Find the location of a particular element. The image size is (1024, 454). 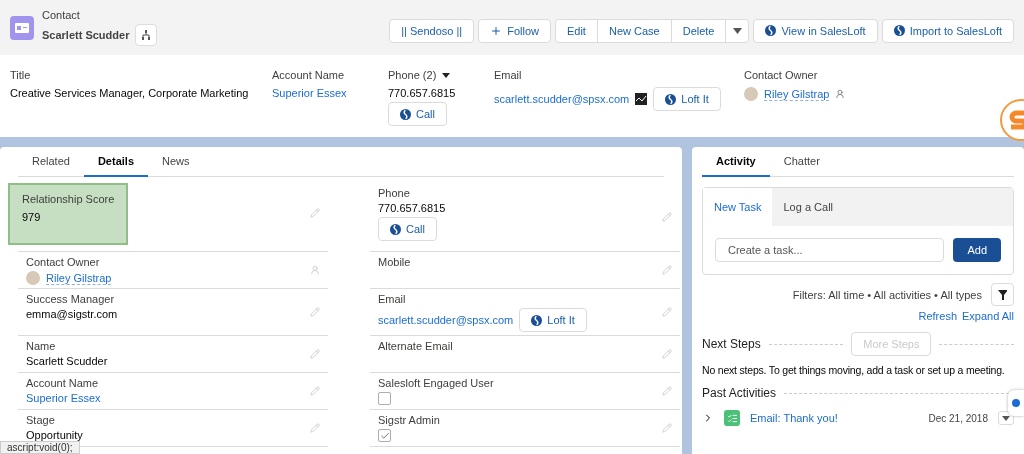

field-label: Alternate Email is located at coordinates (415, 346).